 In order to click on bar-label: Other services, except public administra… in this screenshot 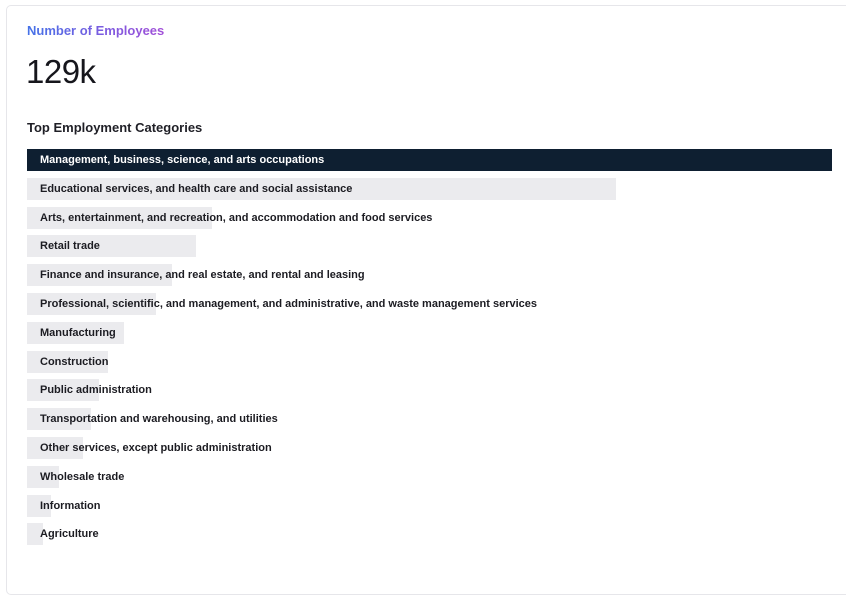, I will do `click(156, 447)`.